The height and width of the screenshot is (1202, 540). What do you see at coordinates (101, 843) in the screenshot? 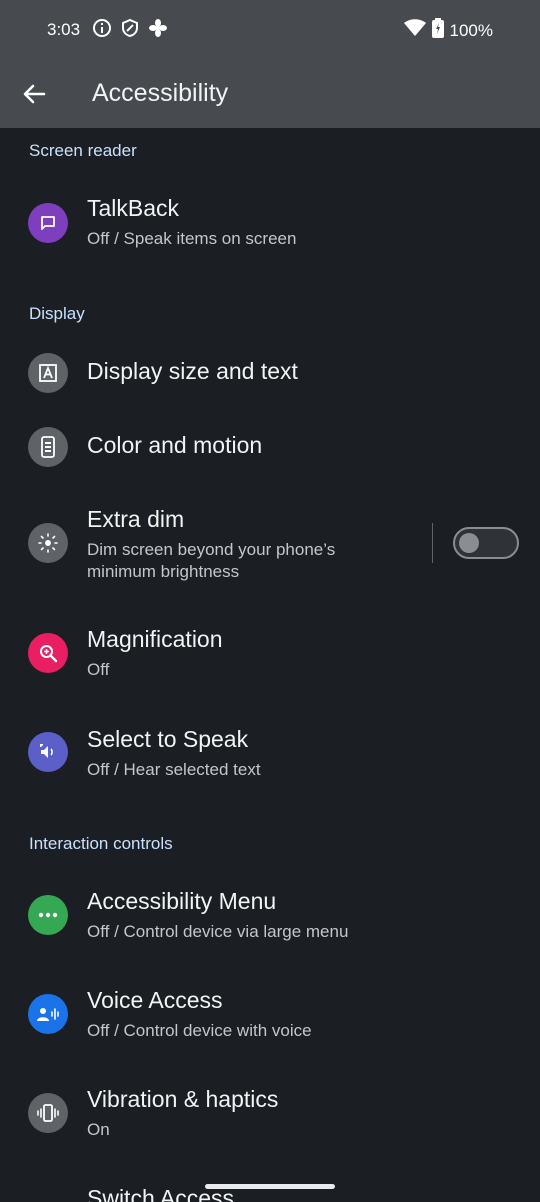
I see `section-header-interaction: Interaction controls` at bounding box center [101, 843].